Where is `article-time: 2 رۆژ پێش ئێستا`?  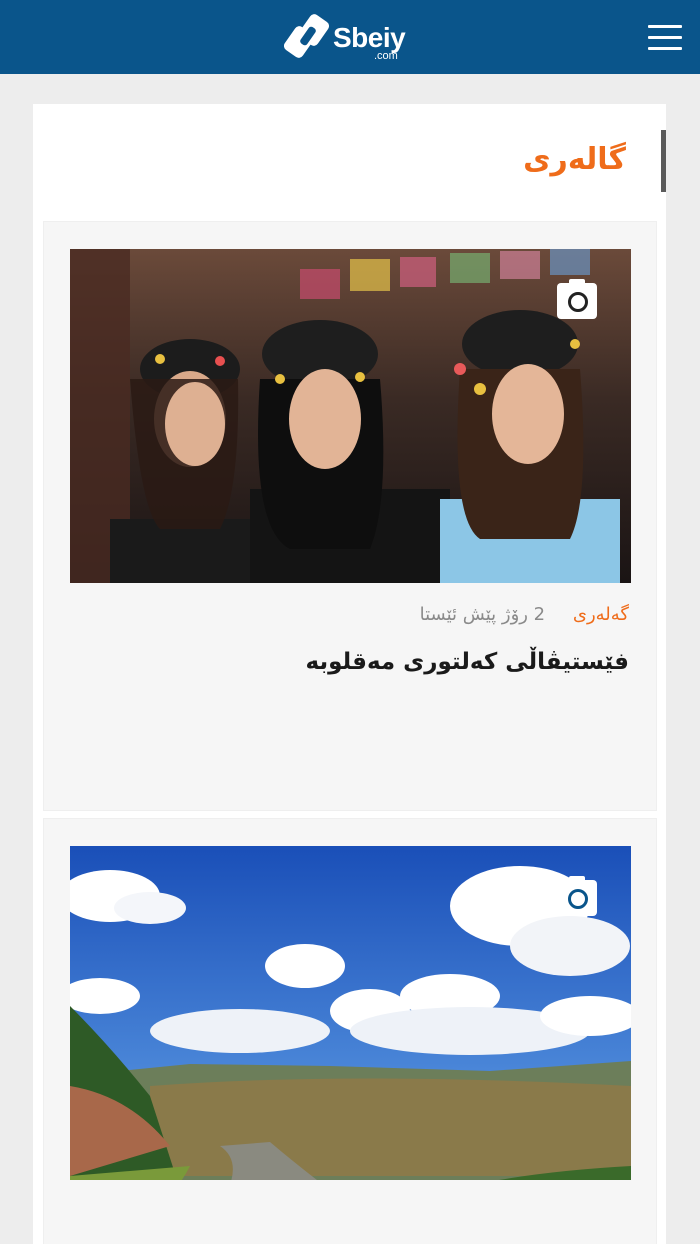 article-time: 2 رۆژ پێش ئێستا is located at coordinates (482, 614).